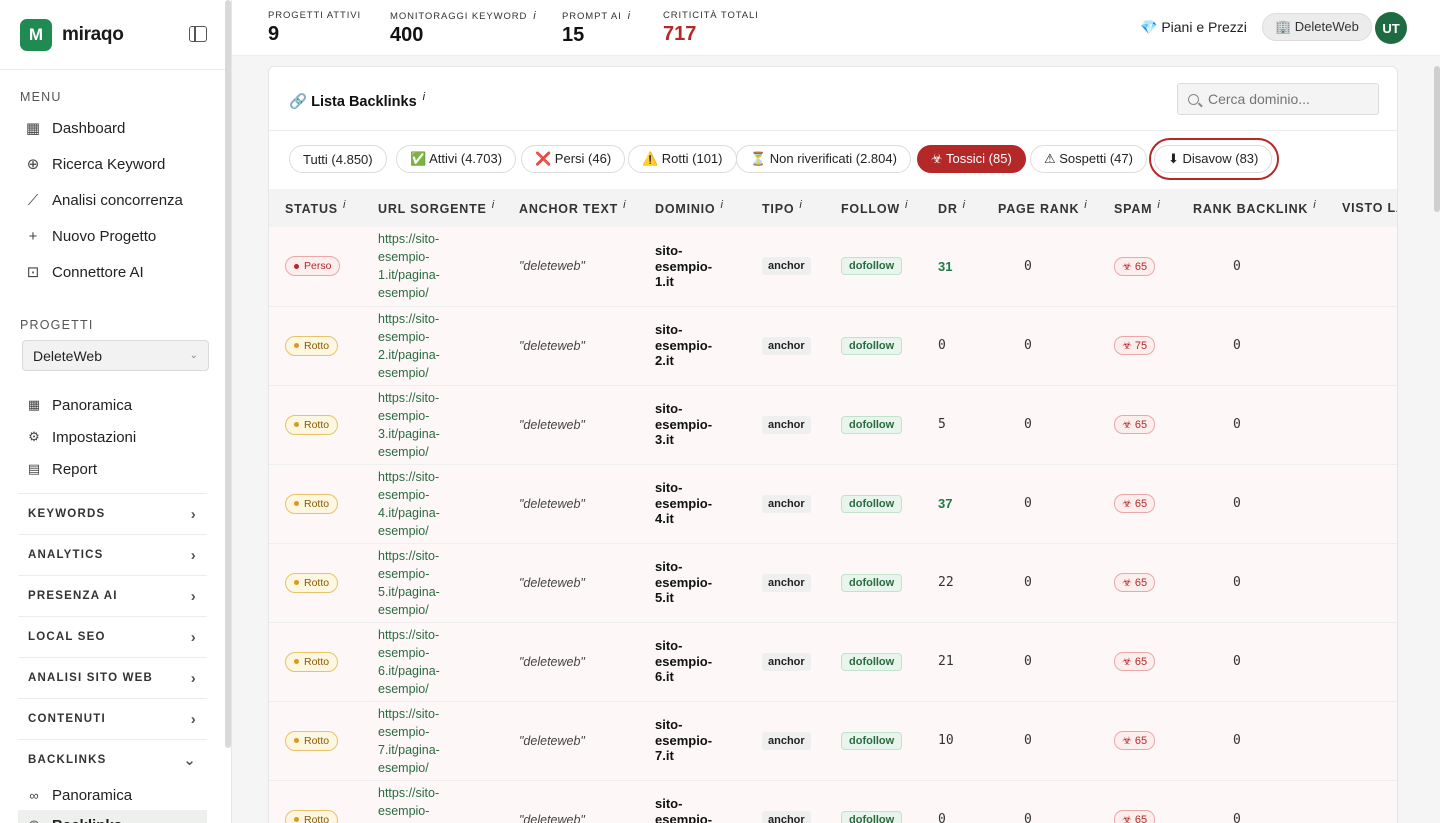 The image size is (1440, 823). What do you see at coordinates (692, 801) in the screenshot?
I see `table-cell: sito-esempio-8.it` at bounding box center [692, 801].